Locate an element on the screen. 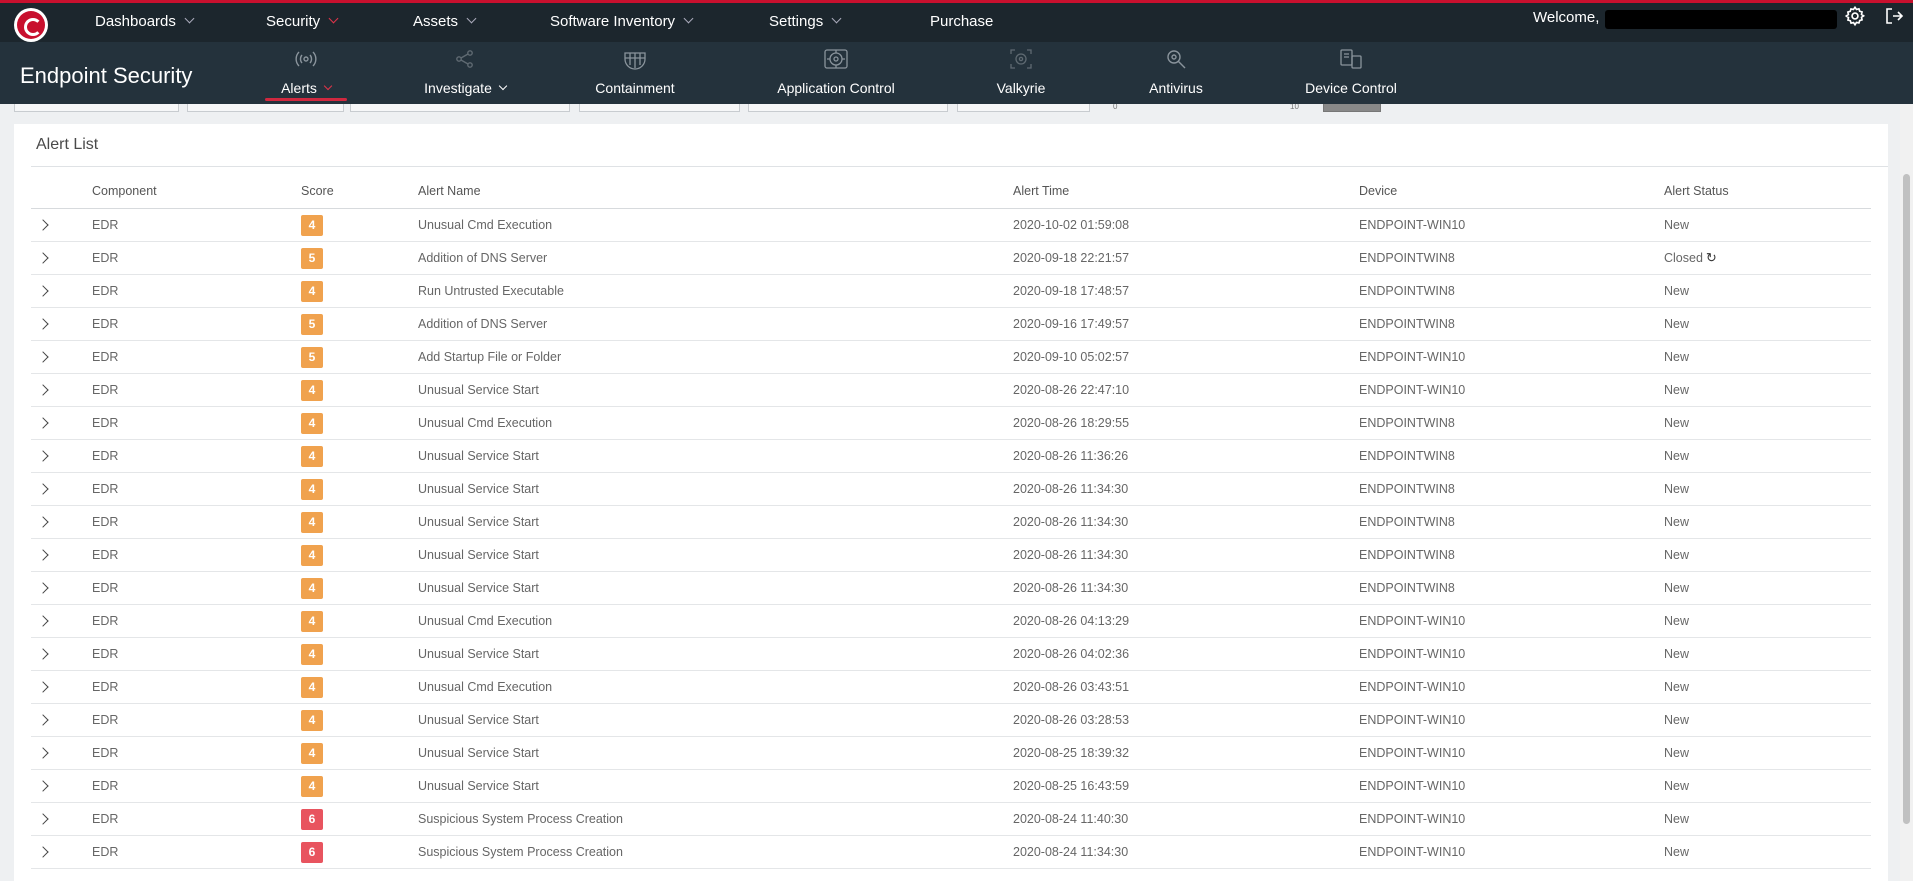 The width and height of the screenshot is (1913, 881). nav-security: Security is located at coordinates (302, 21).